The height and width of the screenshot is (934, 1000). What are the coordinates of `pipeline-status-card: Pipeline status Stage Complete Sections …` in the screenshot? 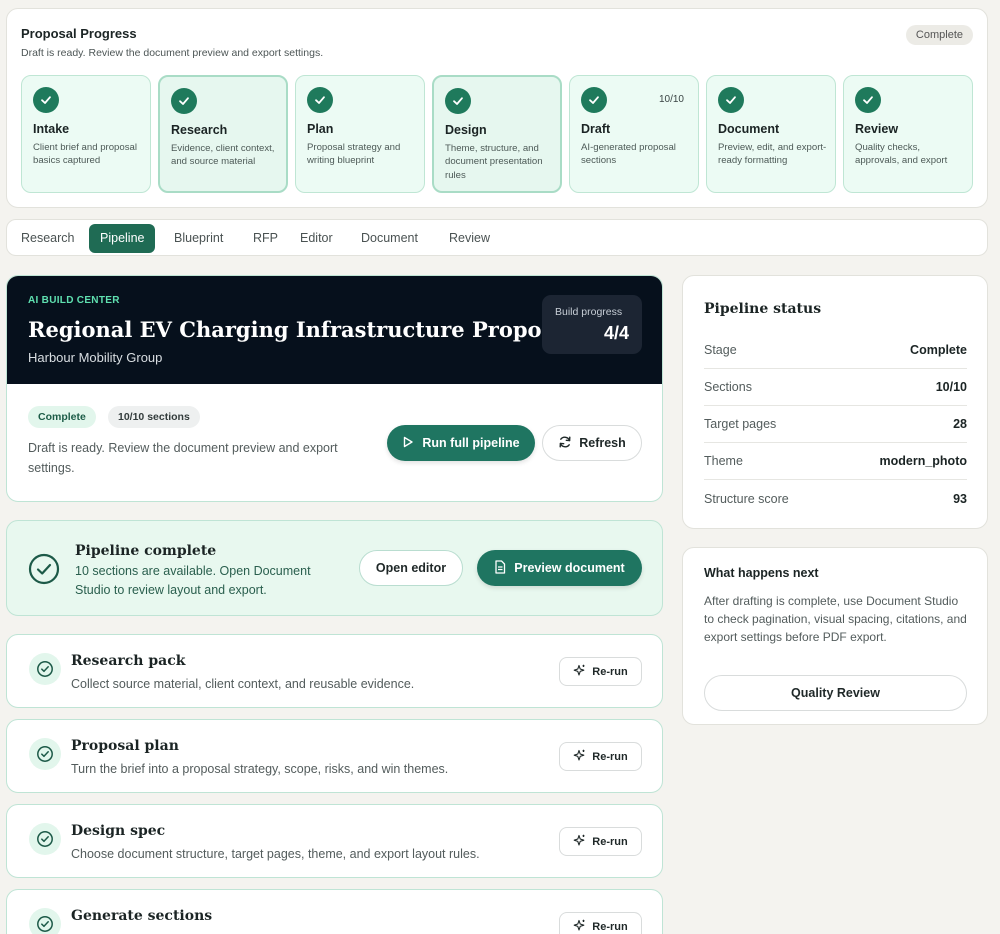 It's located at (835, 402).